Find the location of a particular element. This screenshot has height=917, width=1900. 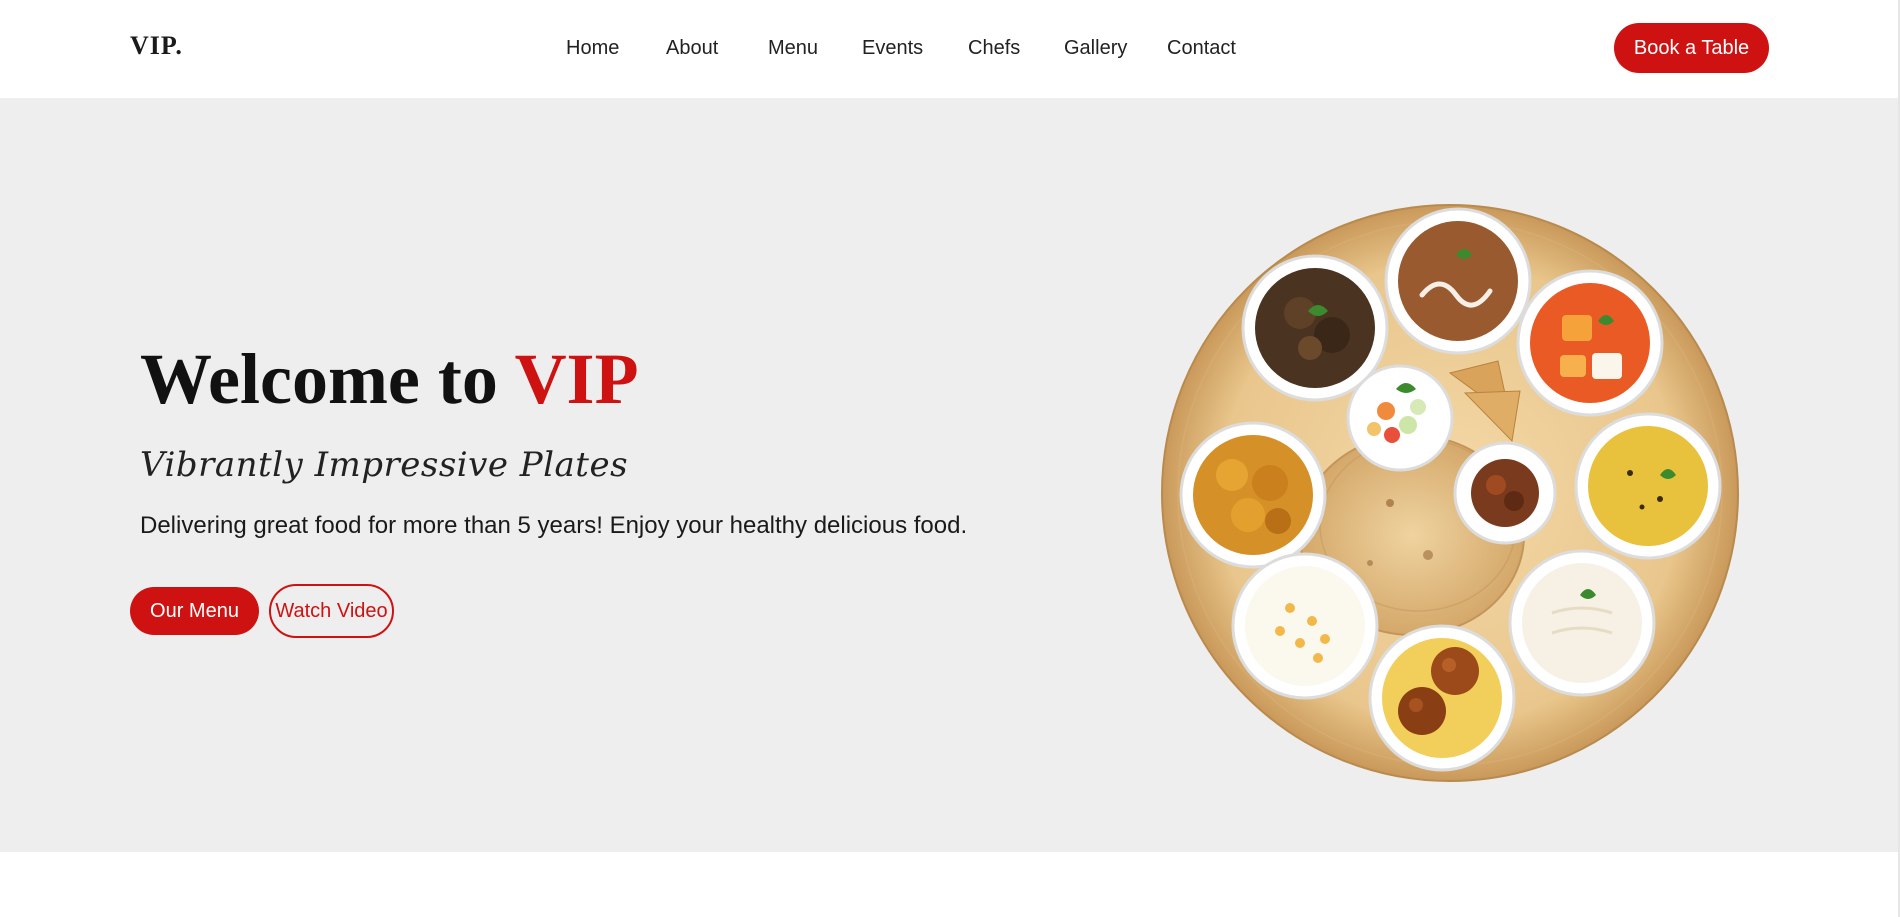

watch-video-button: Watch Video is located at coordinates (331, 611).